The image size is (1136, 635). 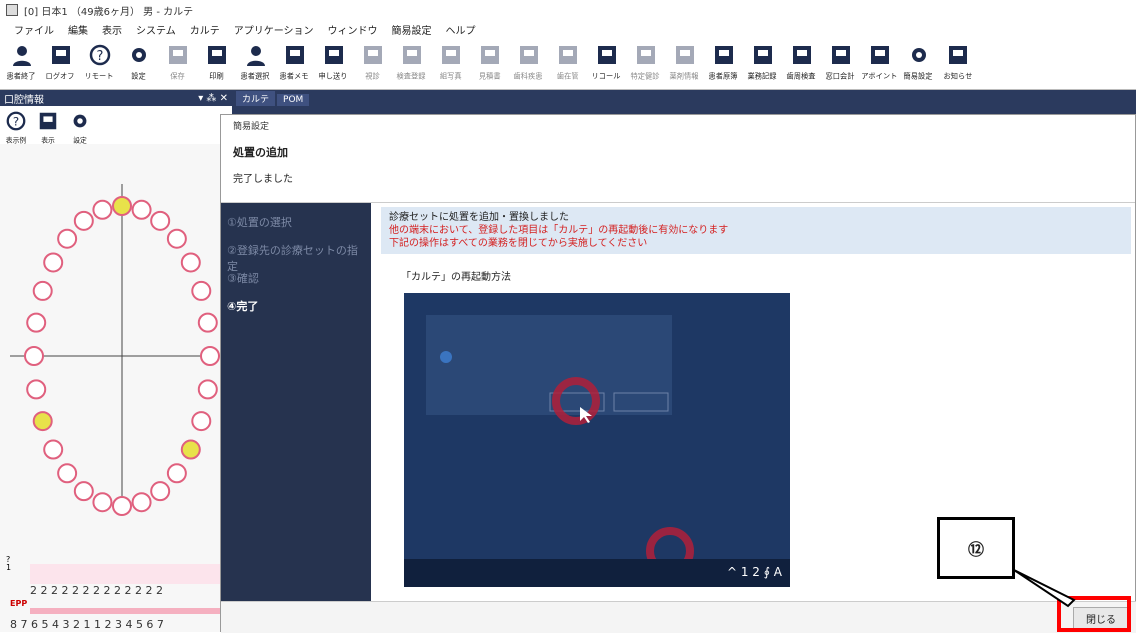 I want to click on toolbar-button-1: ログオフ, so click(x=60, y=60).